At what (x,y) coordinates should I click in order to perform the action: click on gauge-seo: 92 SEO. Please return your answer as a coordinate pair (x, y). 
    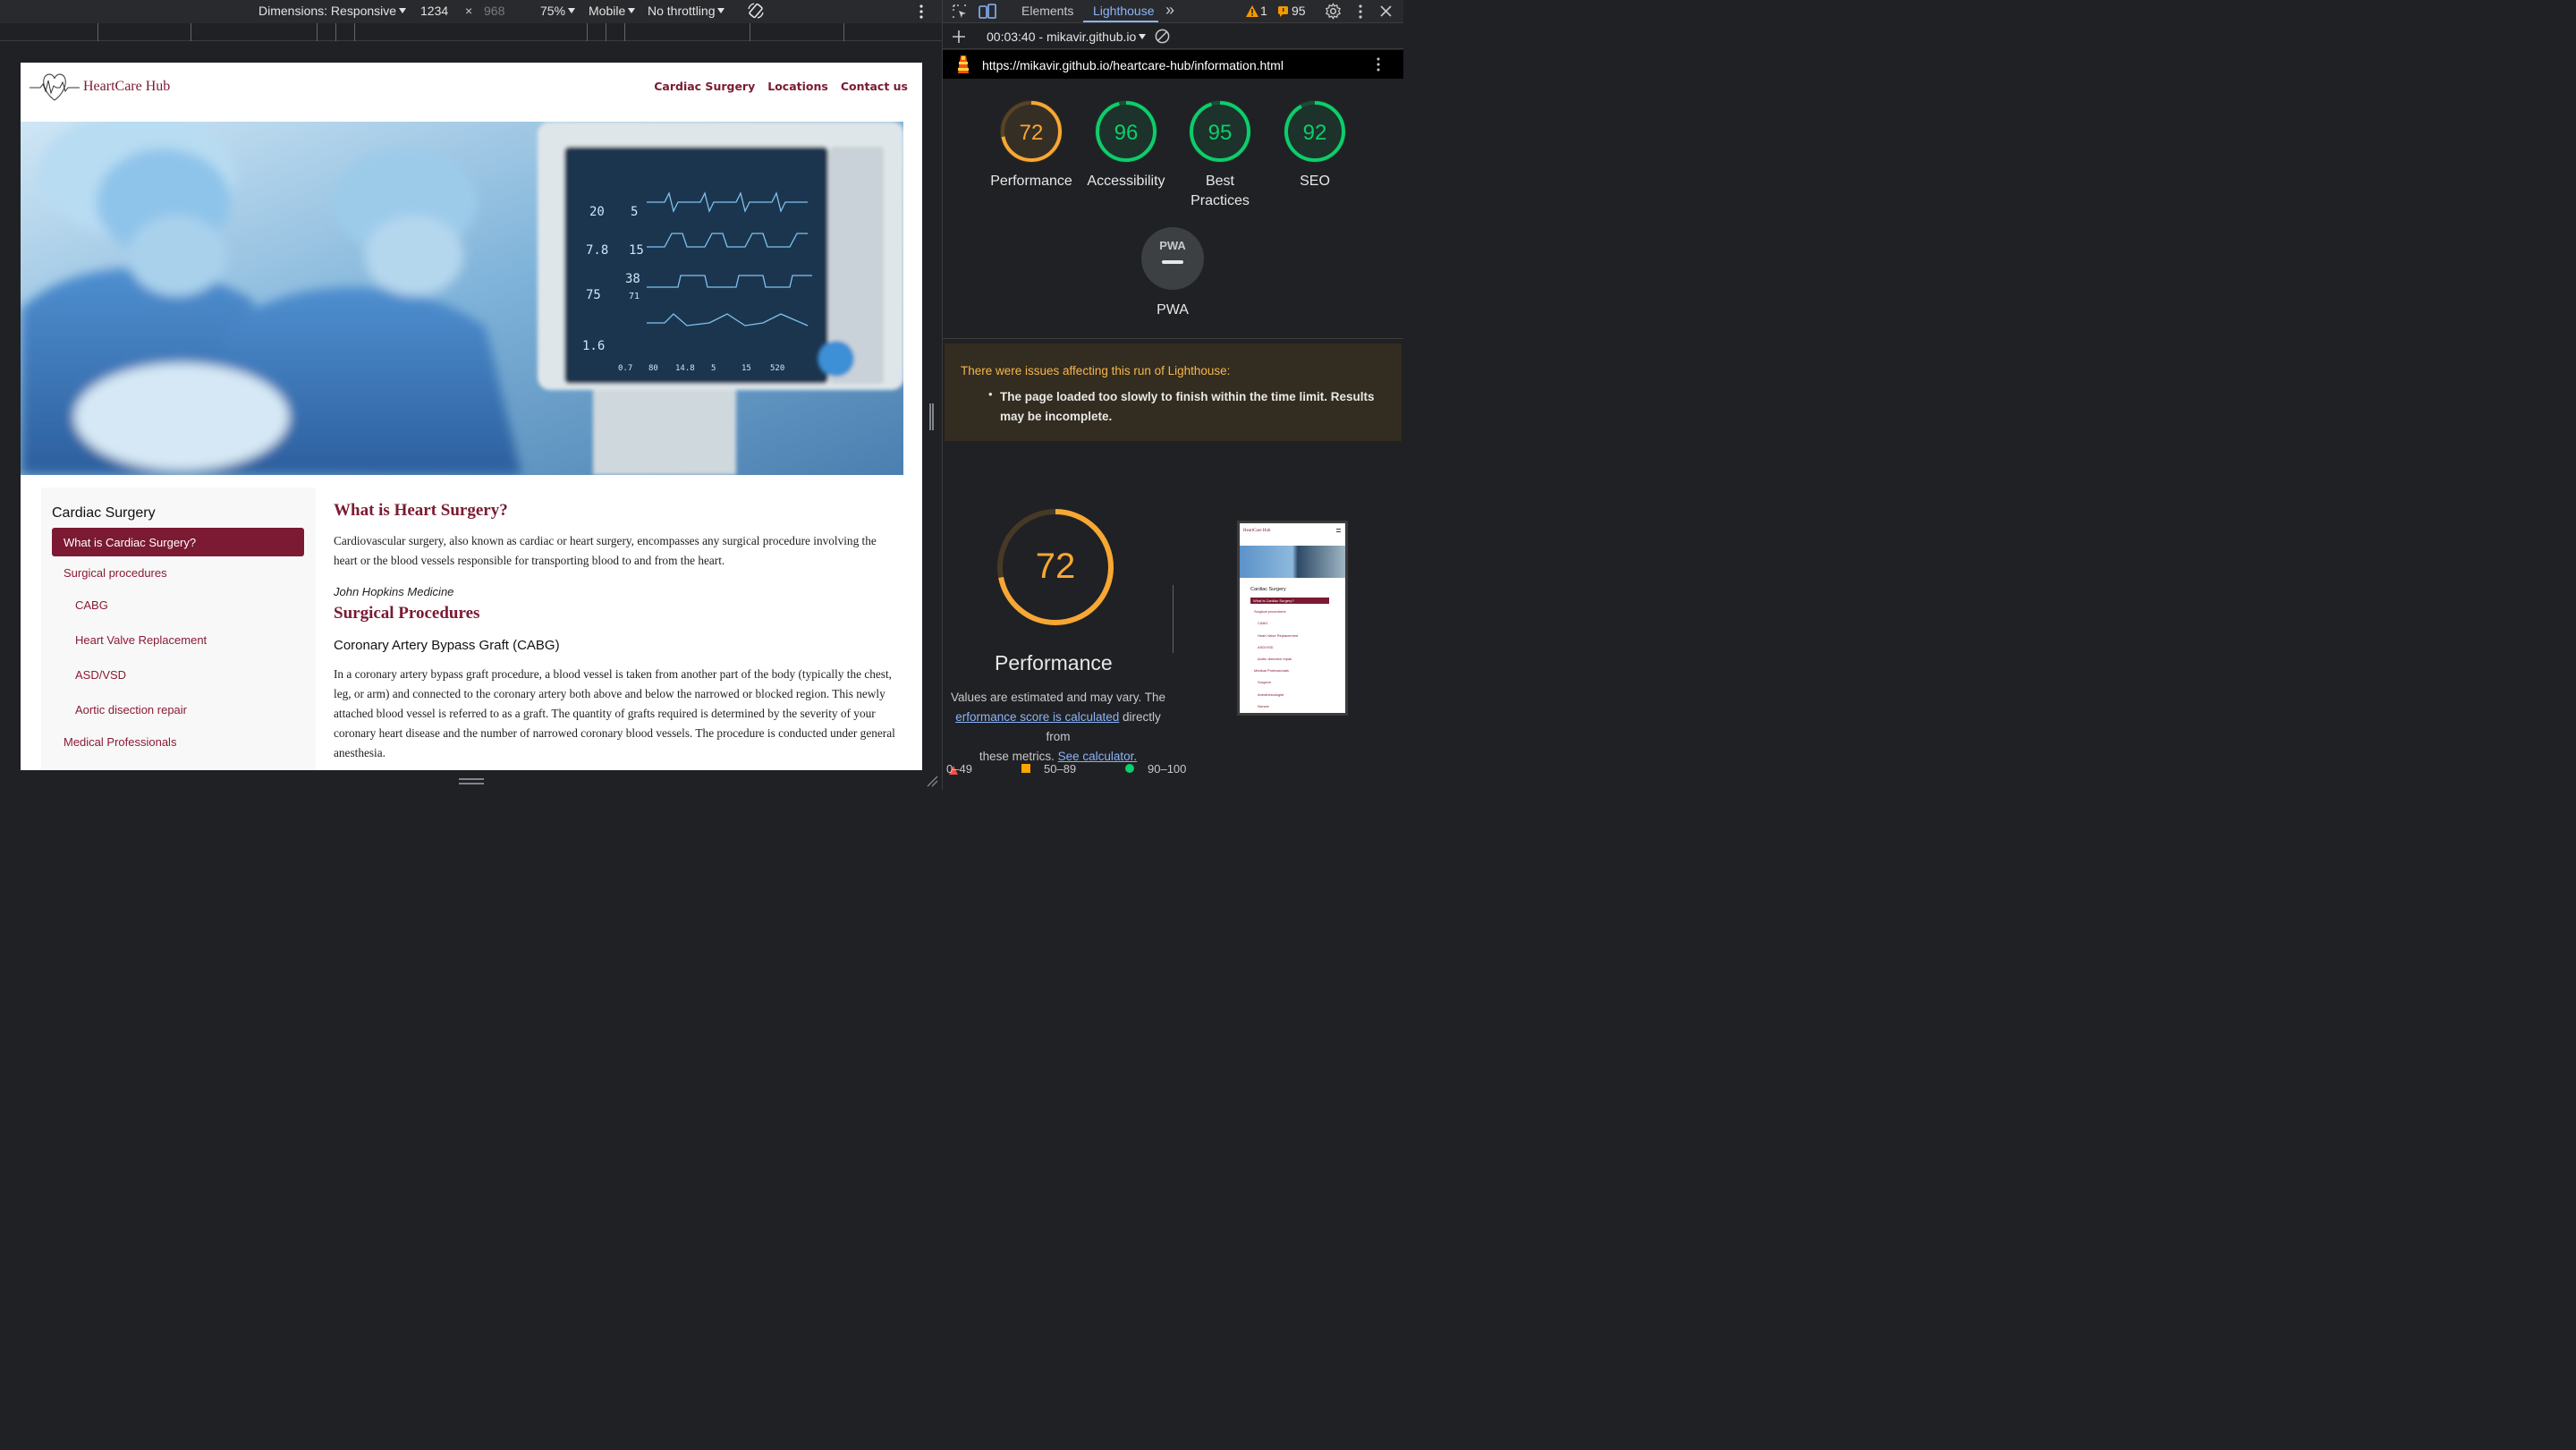
    Looking at the image, I should click on (1315, 144).